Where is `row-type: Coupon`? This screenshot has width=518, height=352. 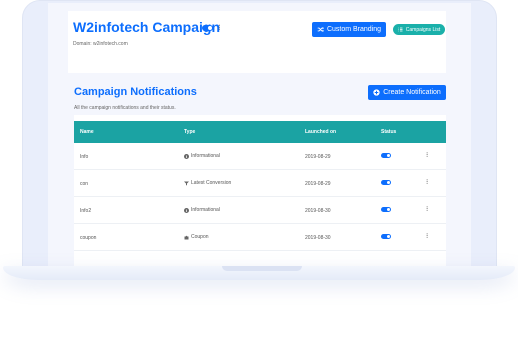 row-type: Coupon is located at coordinates (196, 237).